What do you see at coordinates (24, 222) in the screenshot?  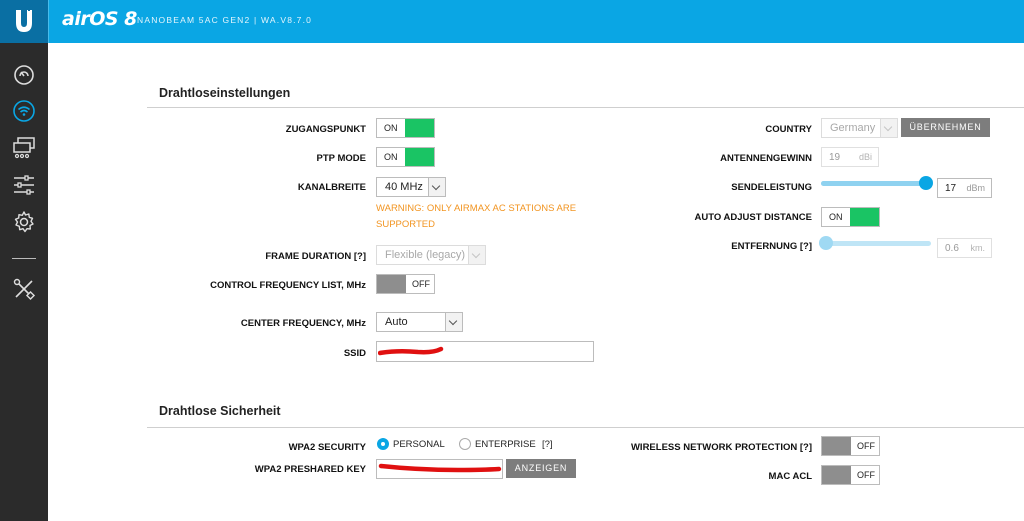 I see `settings-gear-icon` at bounding box center [24, 222].